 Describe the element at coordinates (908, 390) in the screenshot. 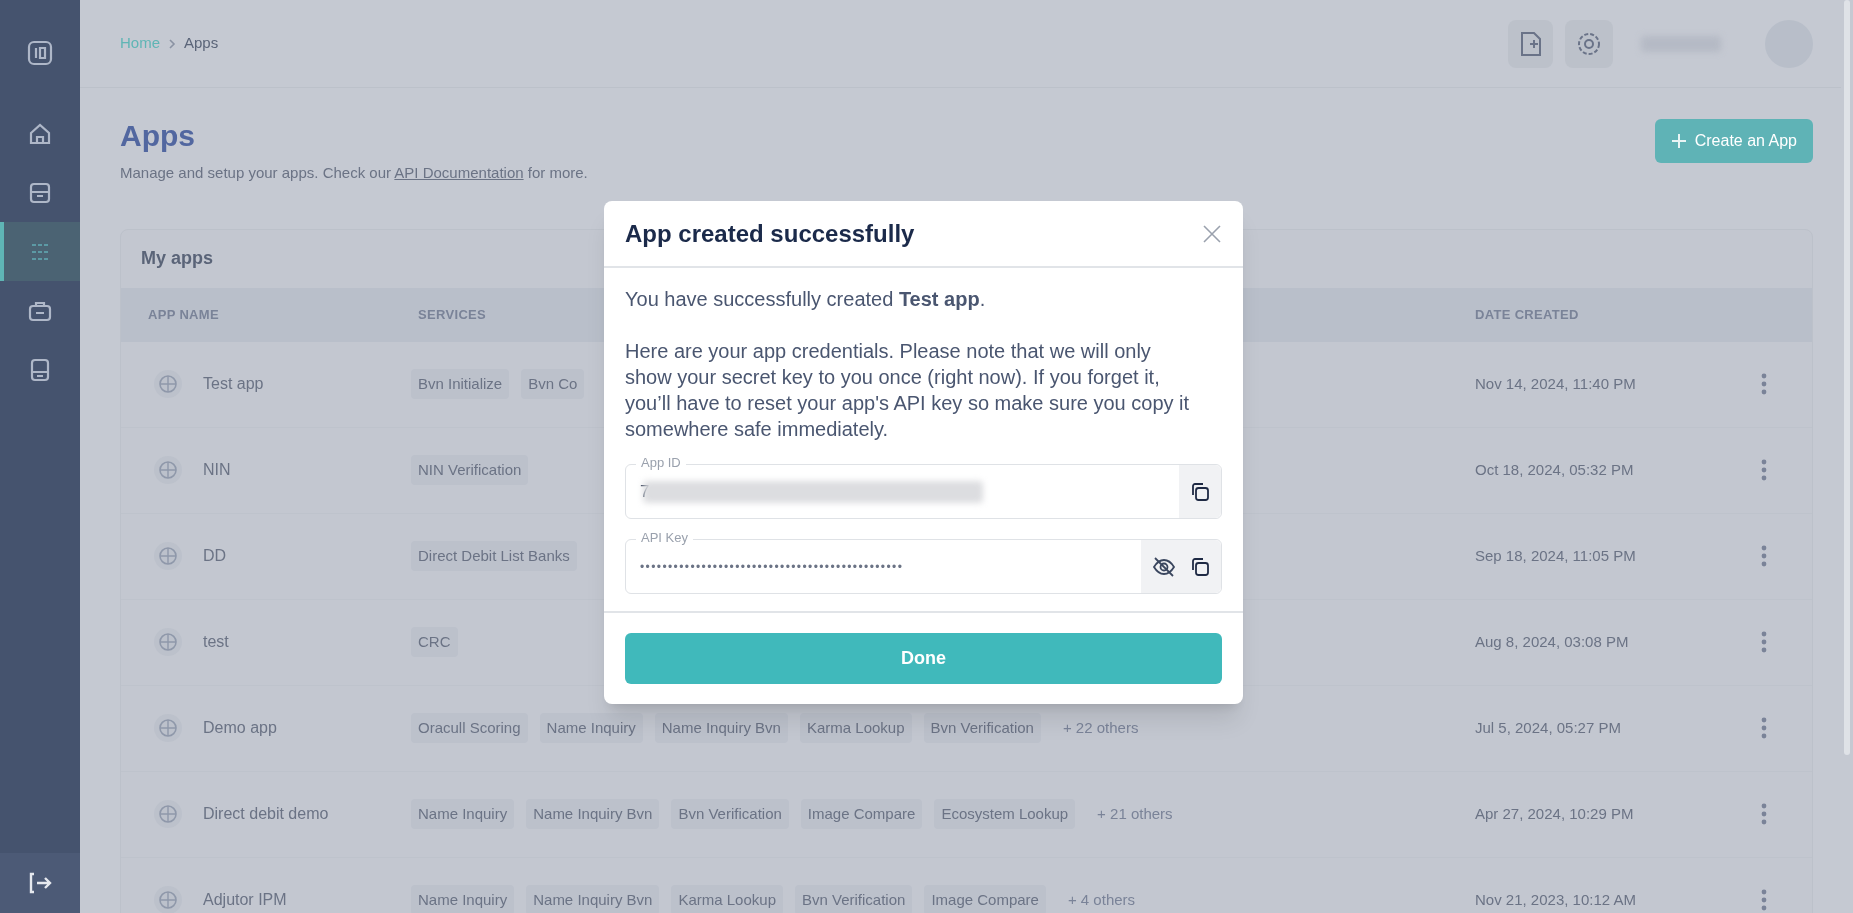

I see `credentials-note: Here are your app credentials. Please note that we will only show your secret key to you once (right now). If you forget it, you’ll have to reset your app's API key so make sure you copy it somewhere safe immediately.` at that location.